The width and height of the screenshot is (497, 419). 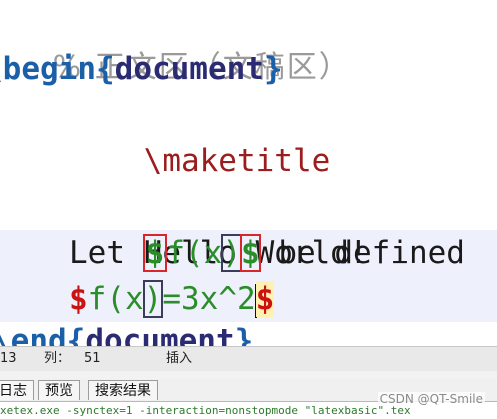 What do you see at coordinates (248, 375) in the screenshot?
I see `panel-separator` at bounding box center [248, 375].